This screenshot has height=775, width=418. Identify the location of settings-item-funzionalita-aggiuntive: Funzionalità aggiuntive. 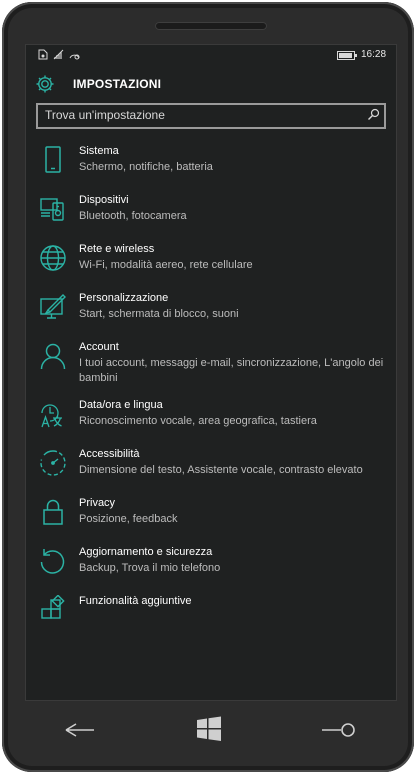
(211, 618).